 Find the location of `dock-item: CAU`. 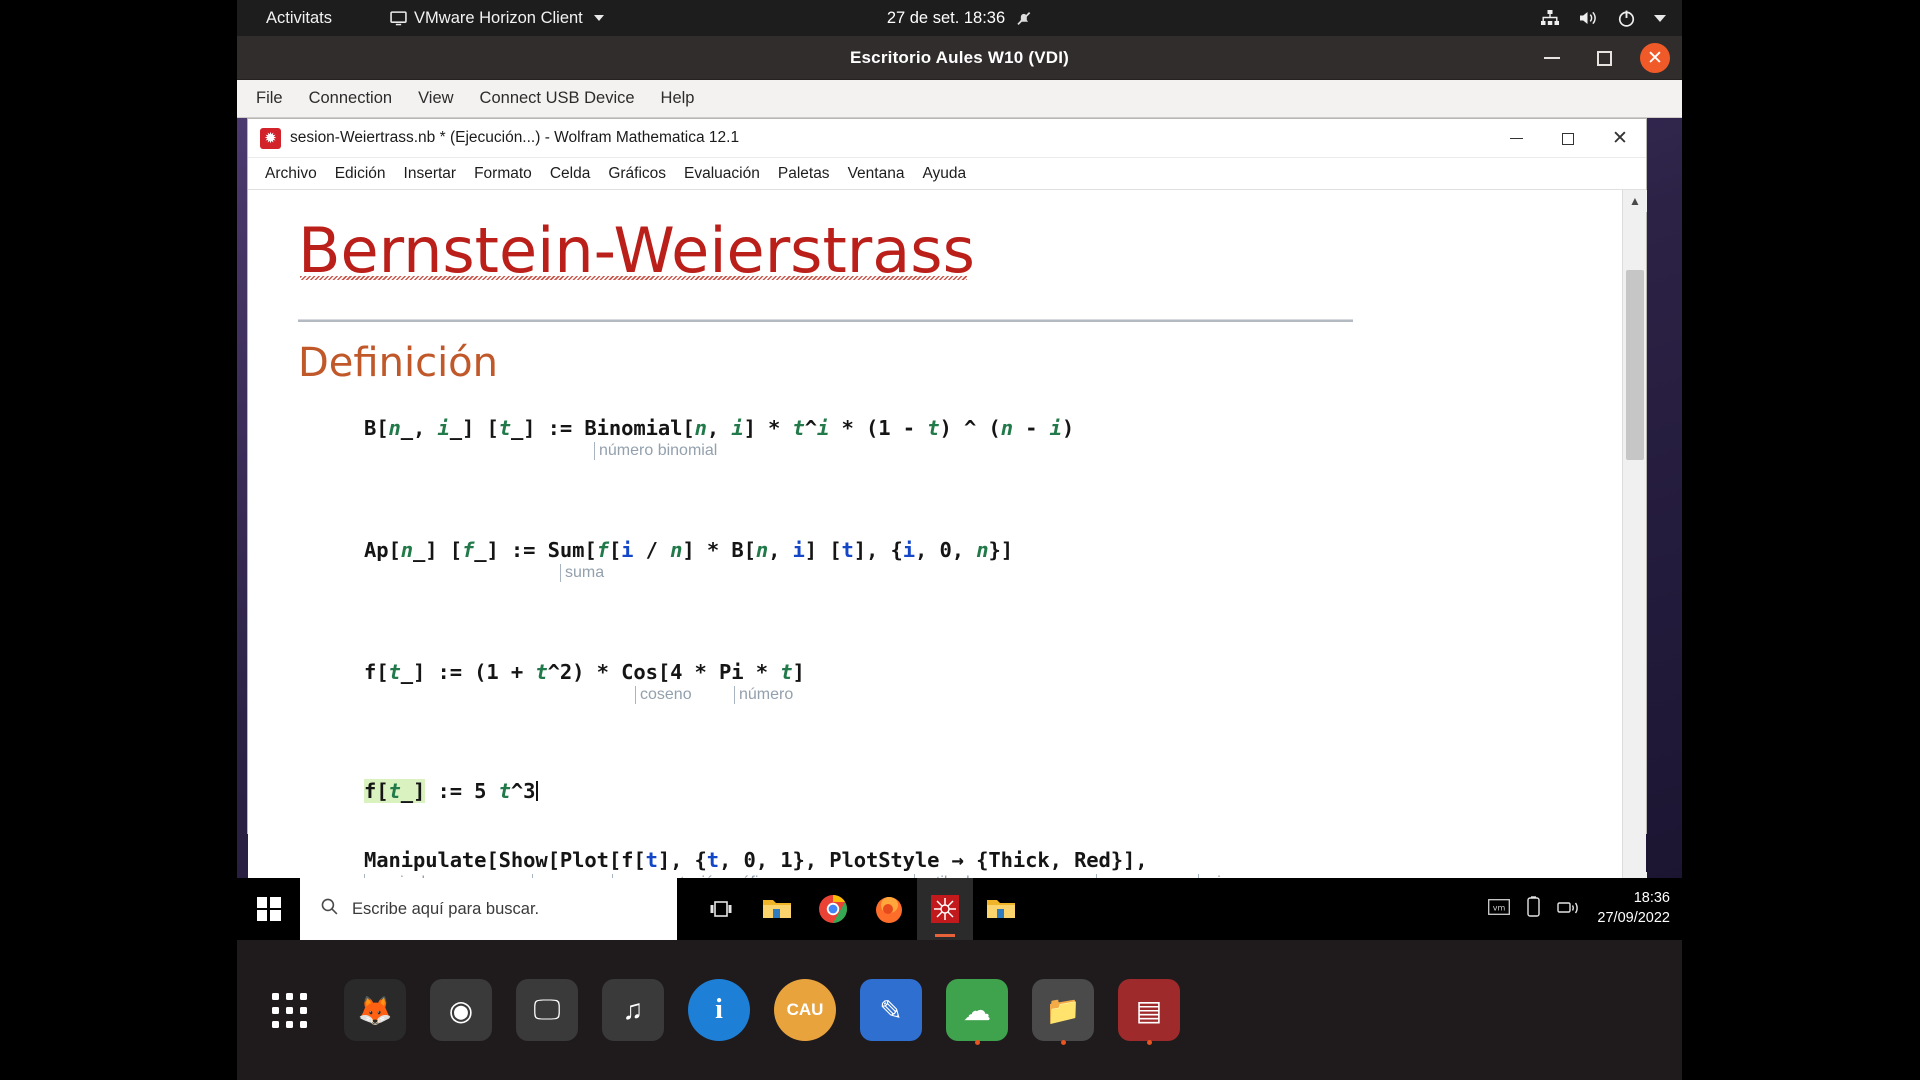

dock-item: CAU is located at coordinates (805, 1010).